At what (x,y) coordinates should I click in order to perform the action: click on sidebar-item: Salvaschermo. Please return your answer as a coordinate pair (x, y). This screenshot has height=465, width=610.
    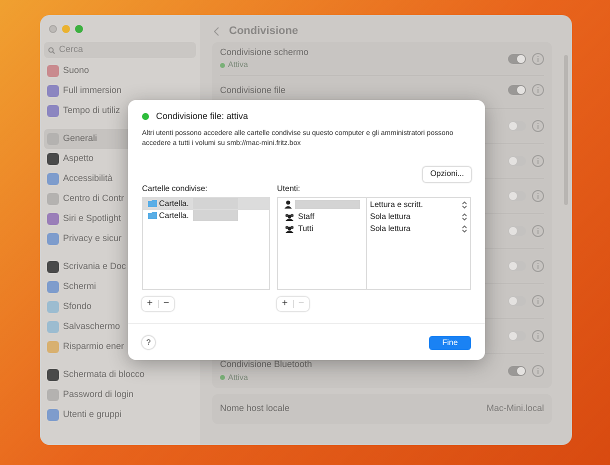
    Looking at the image, I should click on (120, 327).